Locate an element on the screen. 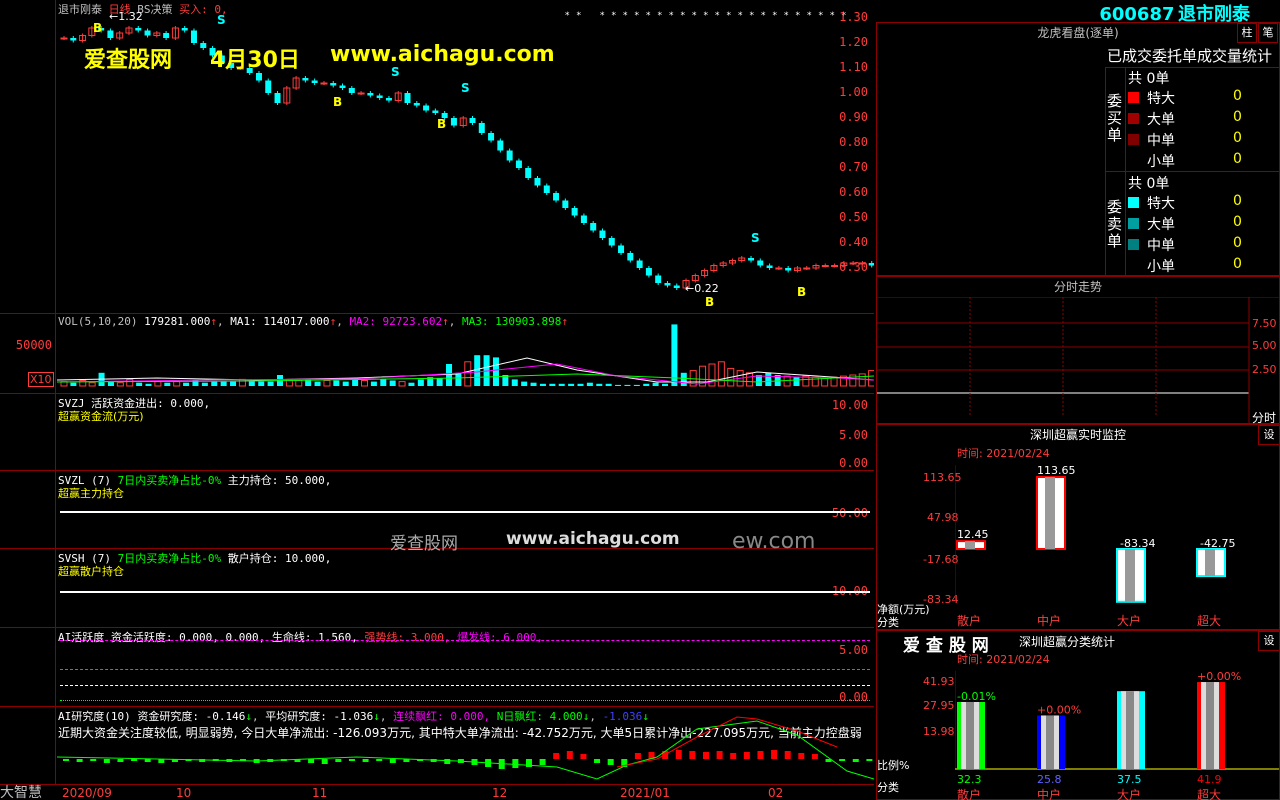 The image size is (1280, 800). ai-active-y-5: 5.00 is located at coordinates (853, 650).